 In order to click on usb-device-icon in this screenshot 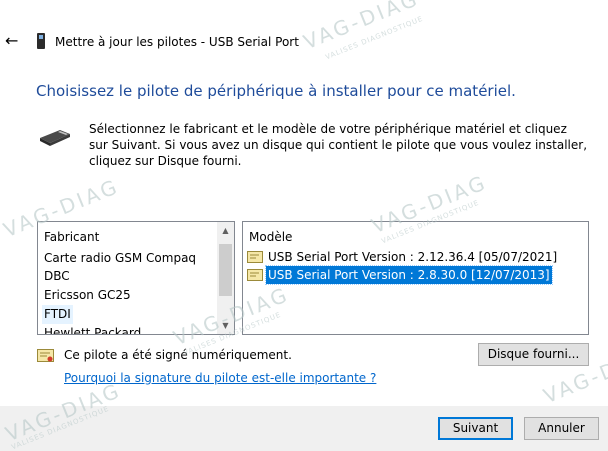, I will do `click(41, 41)`.